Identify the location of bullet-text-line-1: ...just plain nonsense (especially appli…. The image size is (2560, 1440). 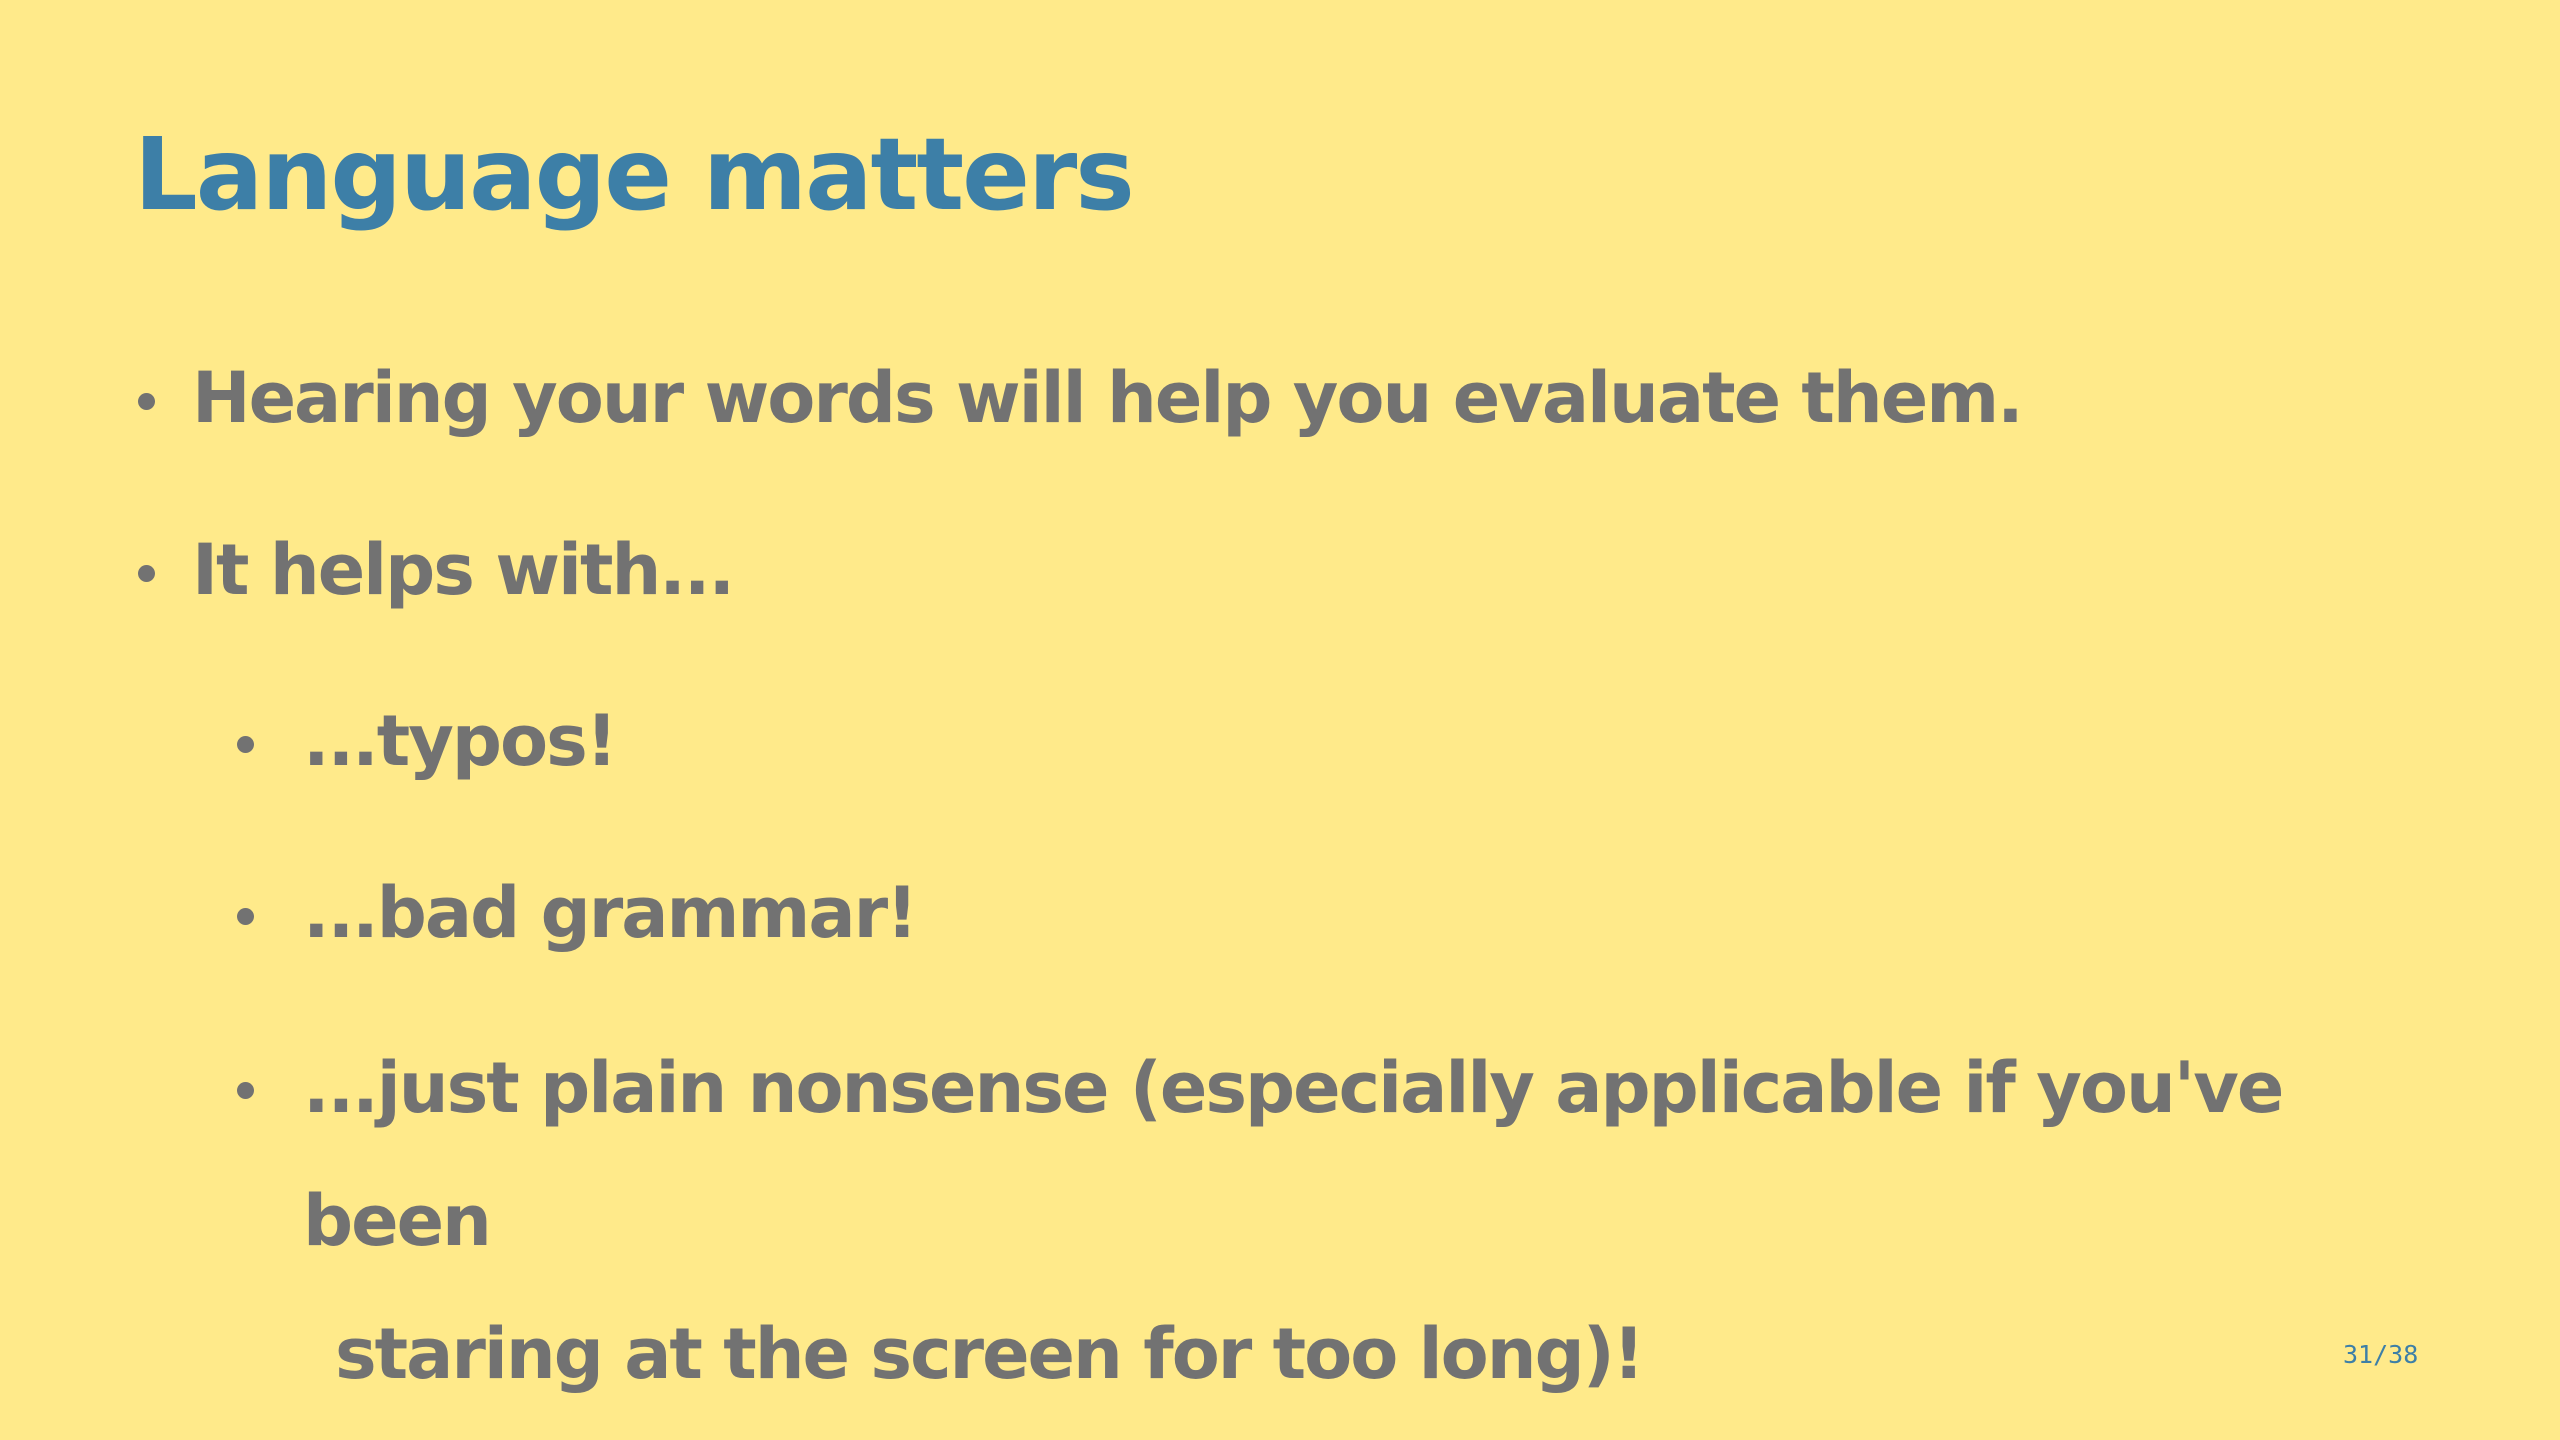
(1293, 1154).